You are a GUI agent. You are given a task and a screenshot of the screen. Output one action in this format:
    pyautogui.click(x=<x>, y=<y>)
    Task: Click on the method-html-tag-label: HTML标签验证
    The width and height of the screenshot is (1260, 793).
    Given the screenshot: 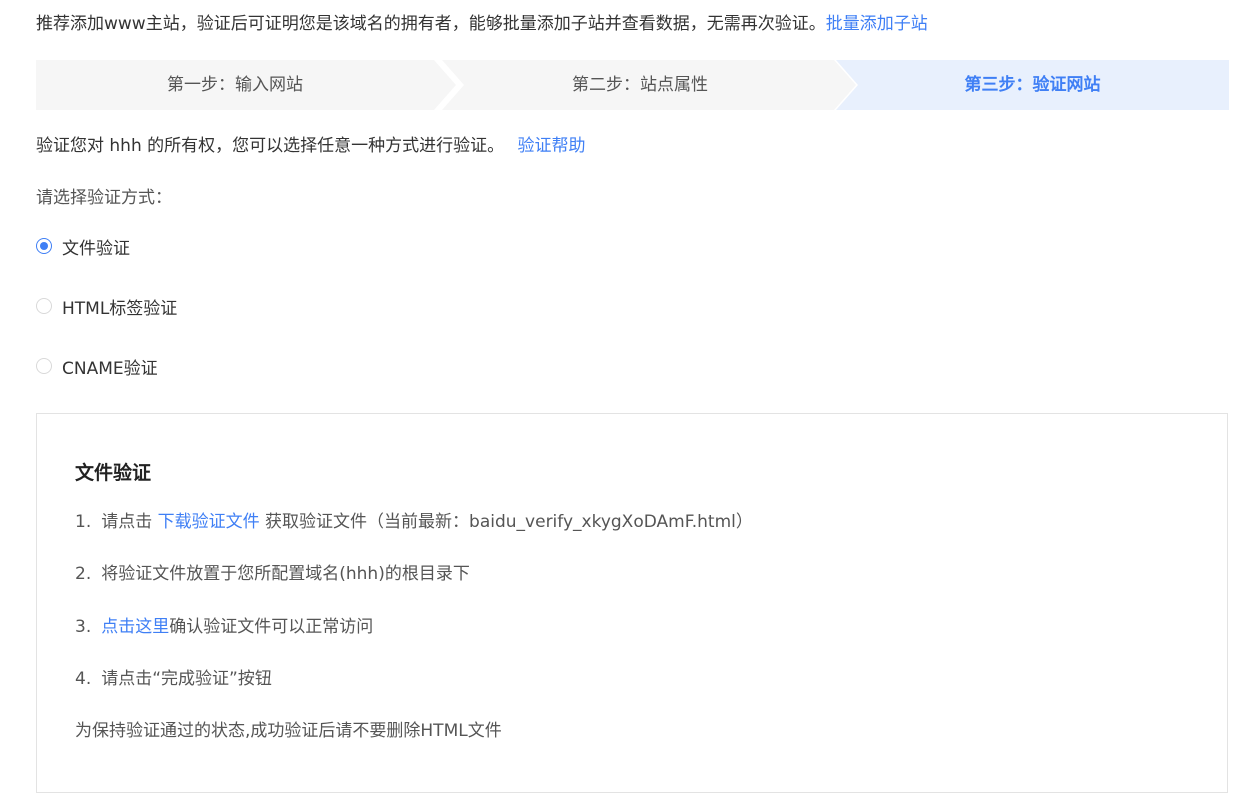 What is the action you would take?
    pyautogui.click(x=120, y=308)
    